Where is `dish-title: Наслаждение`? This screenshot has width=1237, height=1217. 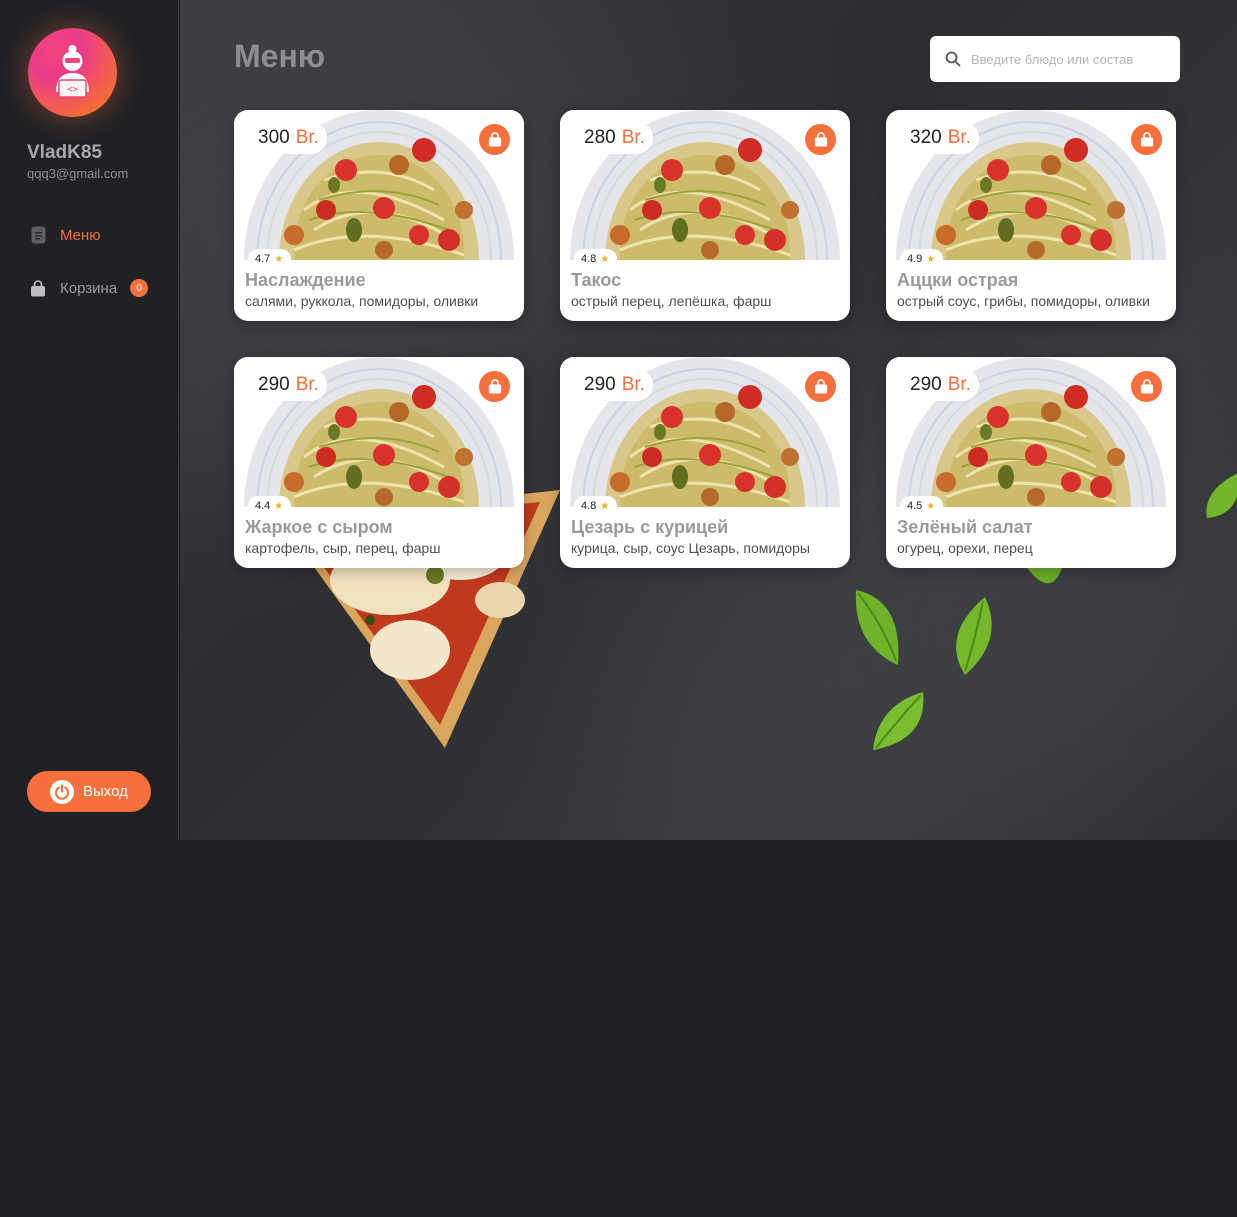
dish-title: Наслаждение is located at coordinates (305, 280).